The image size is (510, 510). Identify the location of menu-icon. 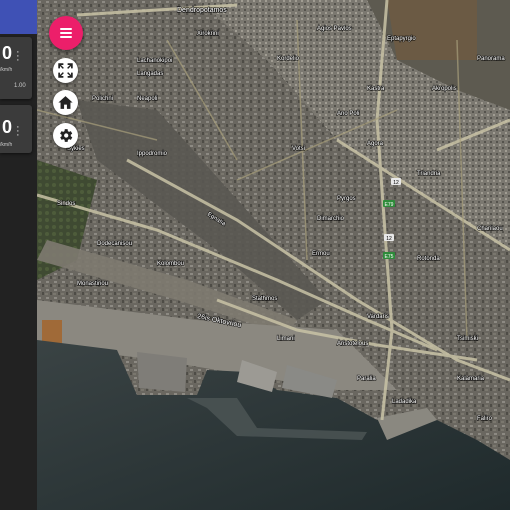
(66, 33).